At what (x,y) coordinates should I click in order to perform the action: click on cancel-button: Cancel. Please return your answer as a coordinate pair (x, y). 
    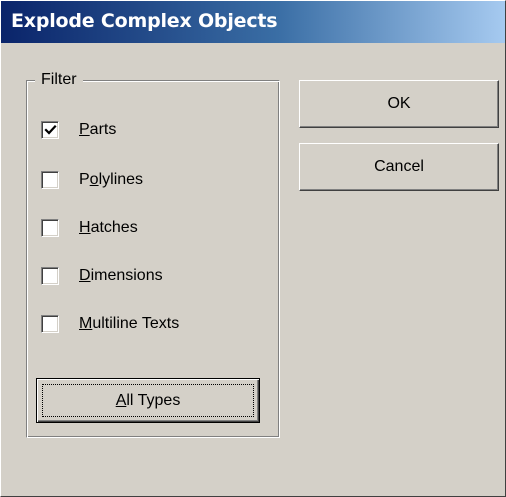
    Looking at the image, I should click on (399, 167).